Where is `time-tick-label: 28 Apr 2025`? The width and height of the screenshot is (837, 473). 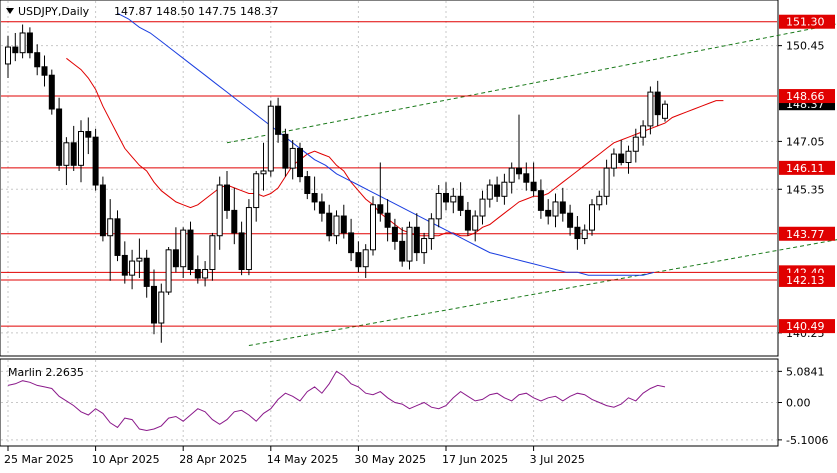 time-tick-label: 28 Apr 2025 is located at coordinates (213, 459).